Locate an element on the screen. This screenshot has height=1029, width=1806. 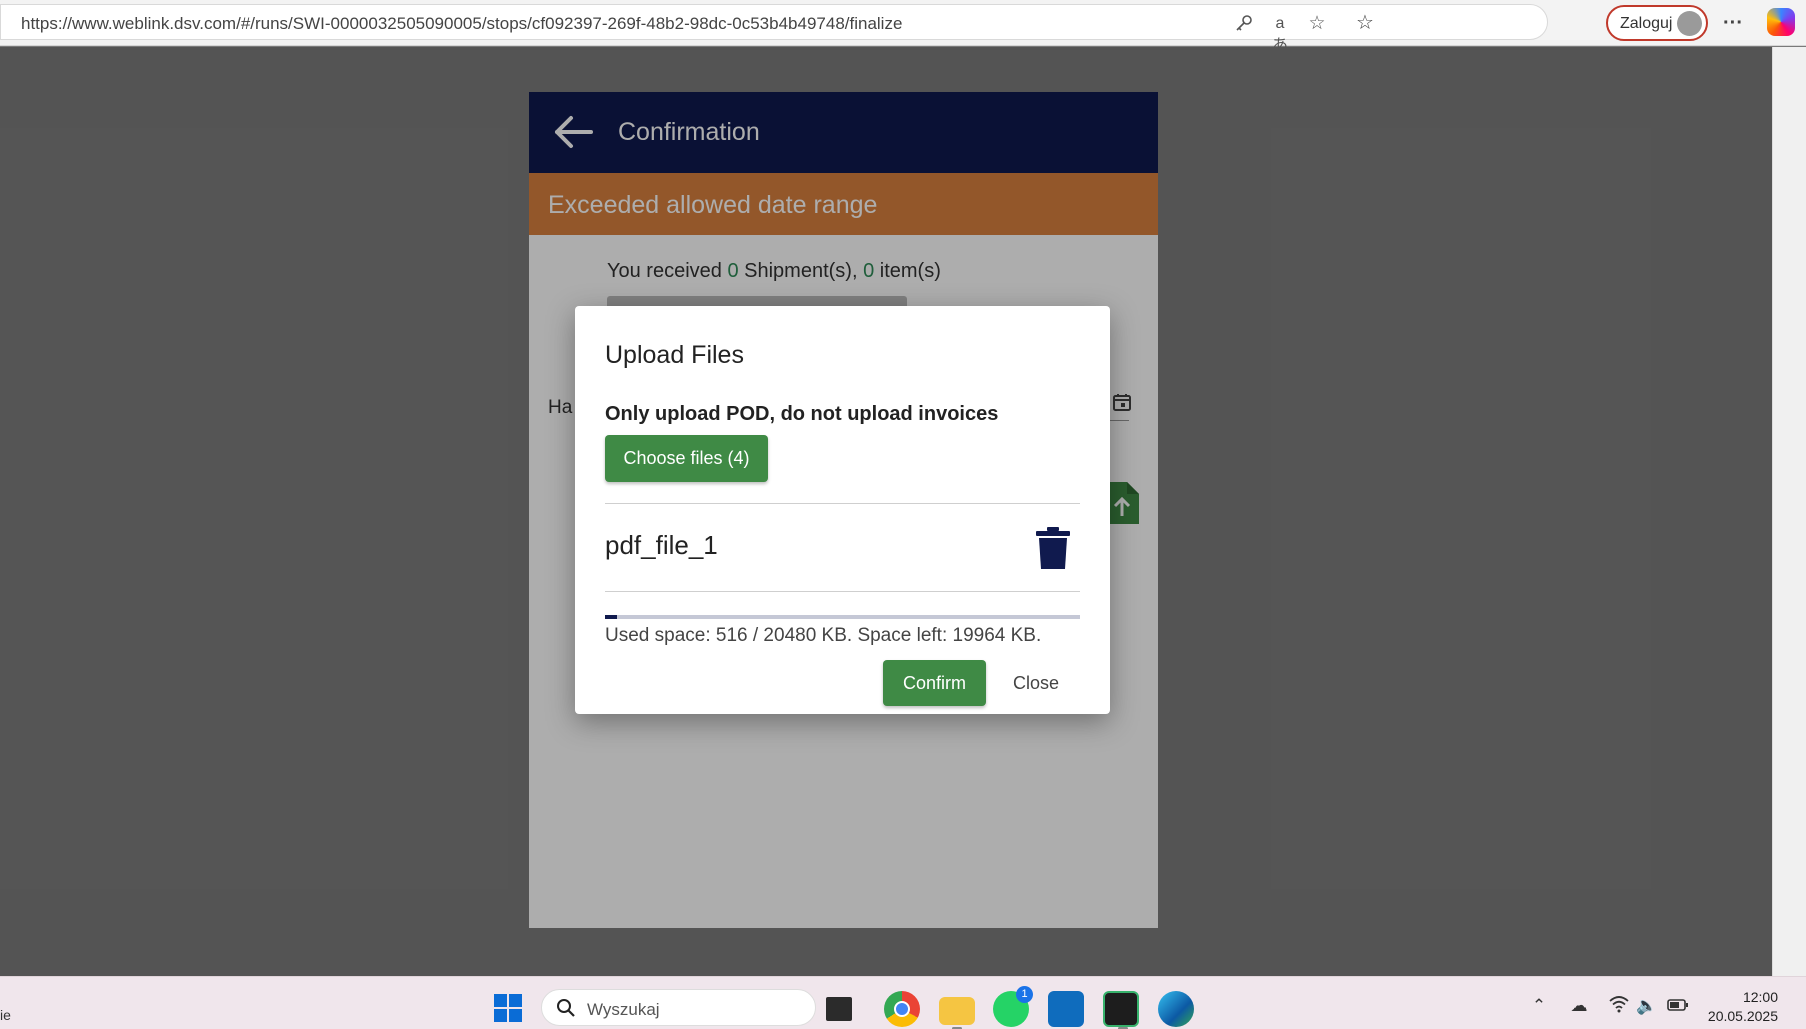
dialog-title: Upload Files is located at coordinates (674, 355).